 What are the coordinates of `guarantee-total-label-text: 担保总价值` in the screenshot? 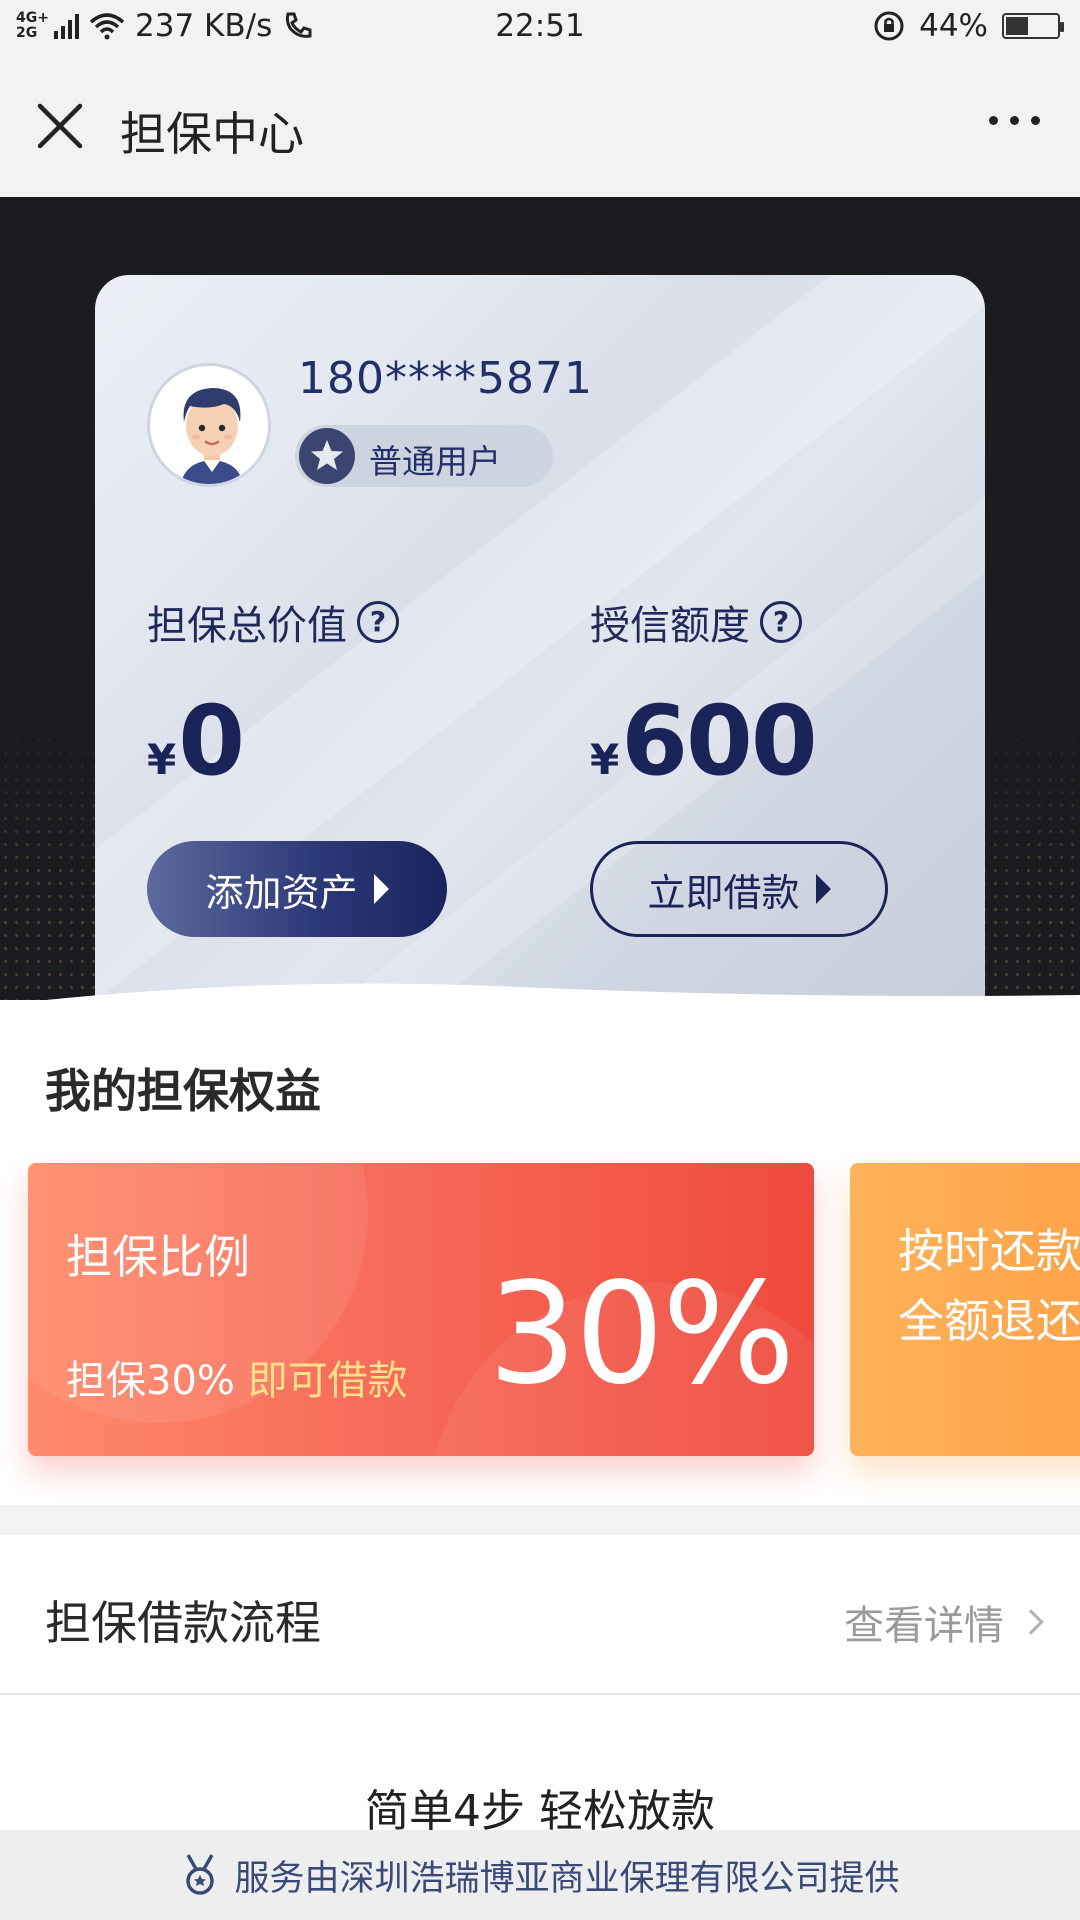 It's located at (247, 626).